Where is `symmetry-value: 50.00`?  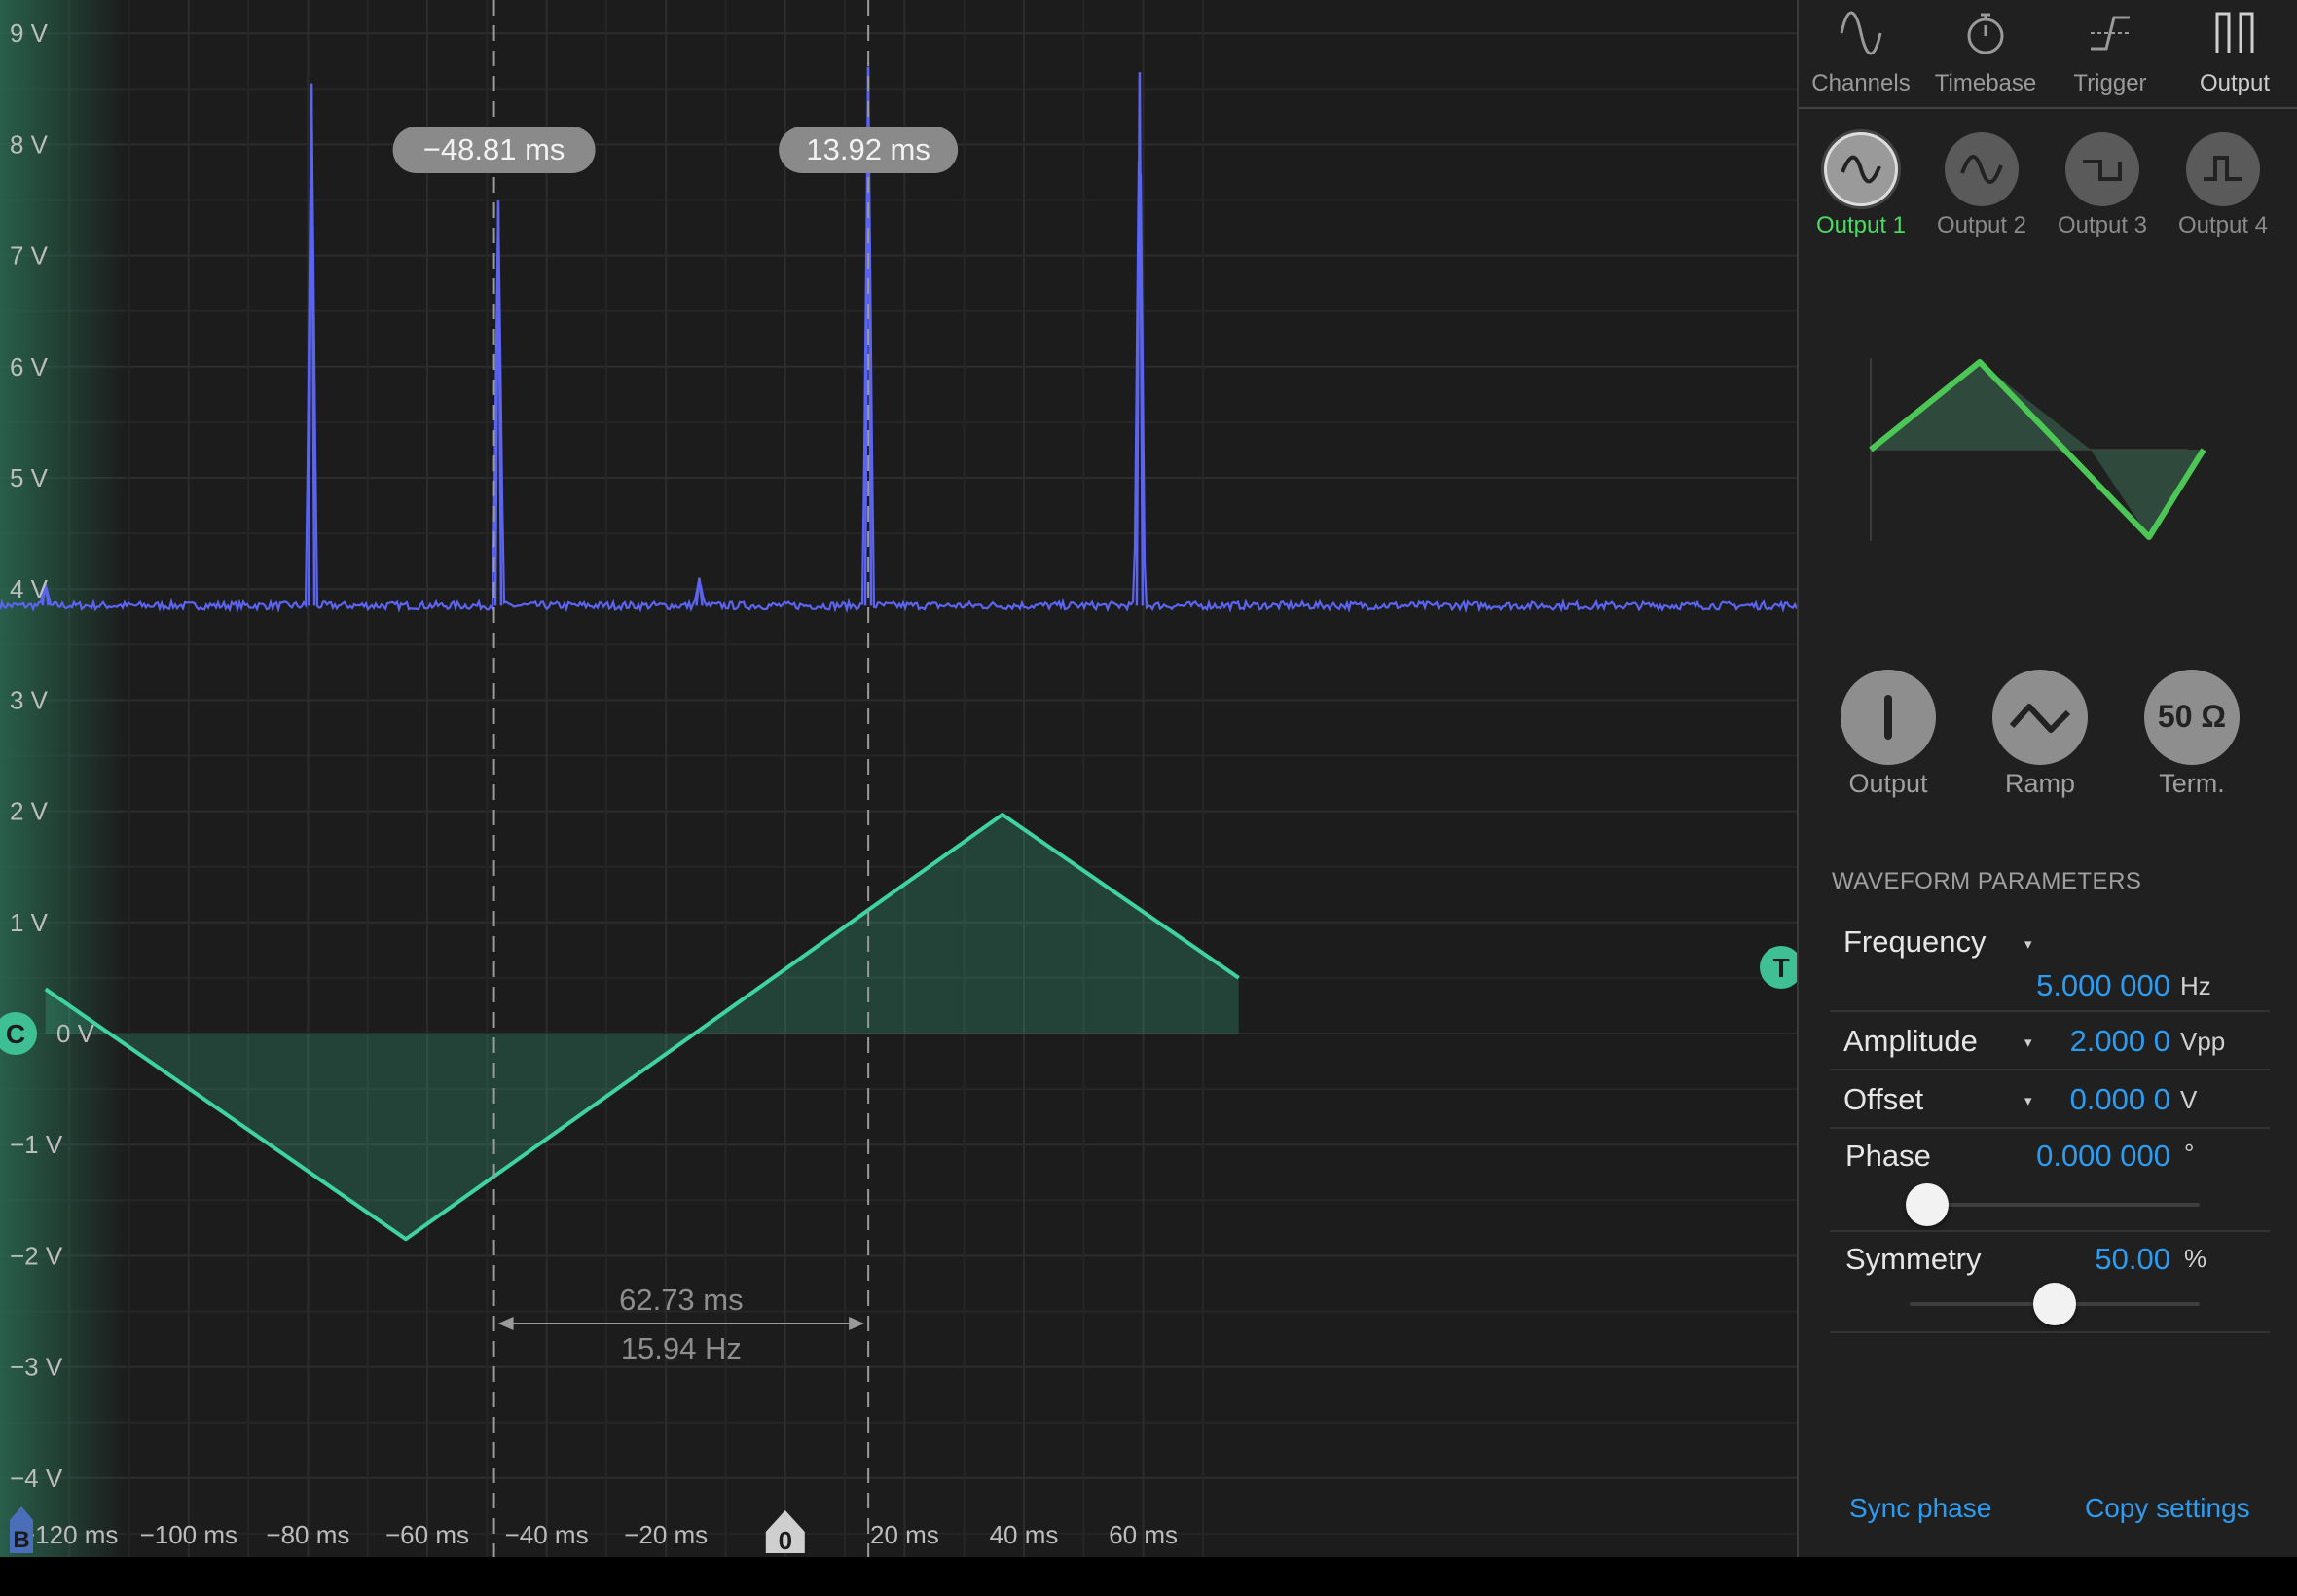
symmetry-value: 50.00 is located at coordinates (2053, 1260).